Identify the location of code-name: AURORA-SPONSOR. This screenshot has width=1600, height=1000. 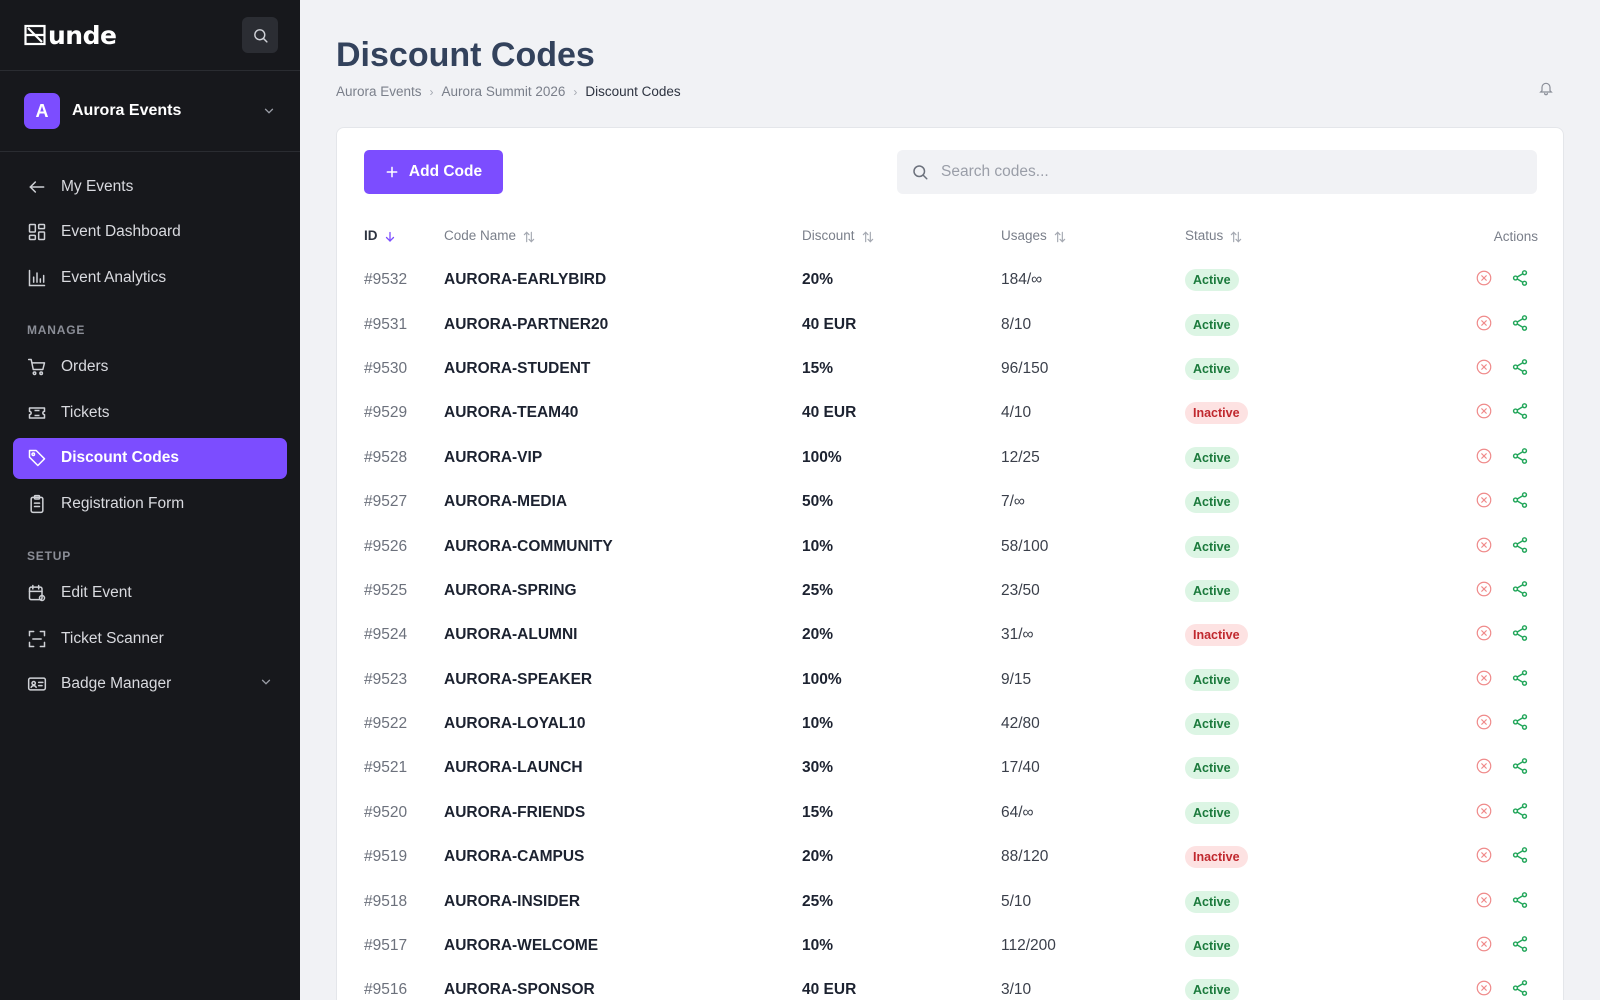
(519, 990).